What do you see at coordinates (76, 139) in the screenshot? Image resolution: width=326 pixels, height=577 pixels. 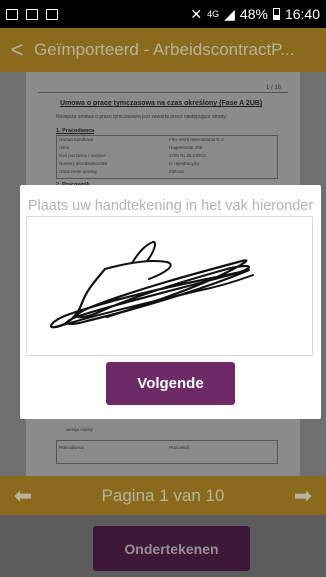 I see `document-cell: Nazwa handlowa` at bounding box center [76, 139].